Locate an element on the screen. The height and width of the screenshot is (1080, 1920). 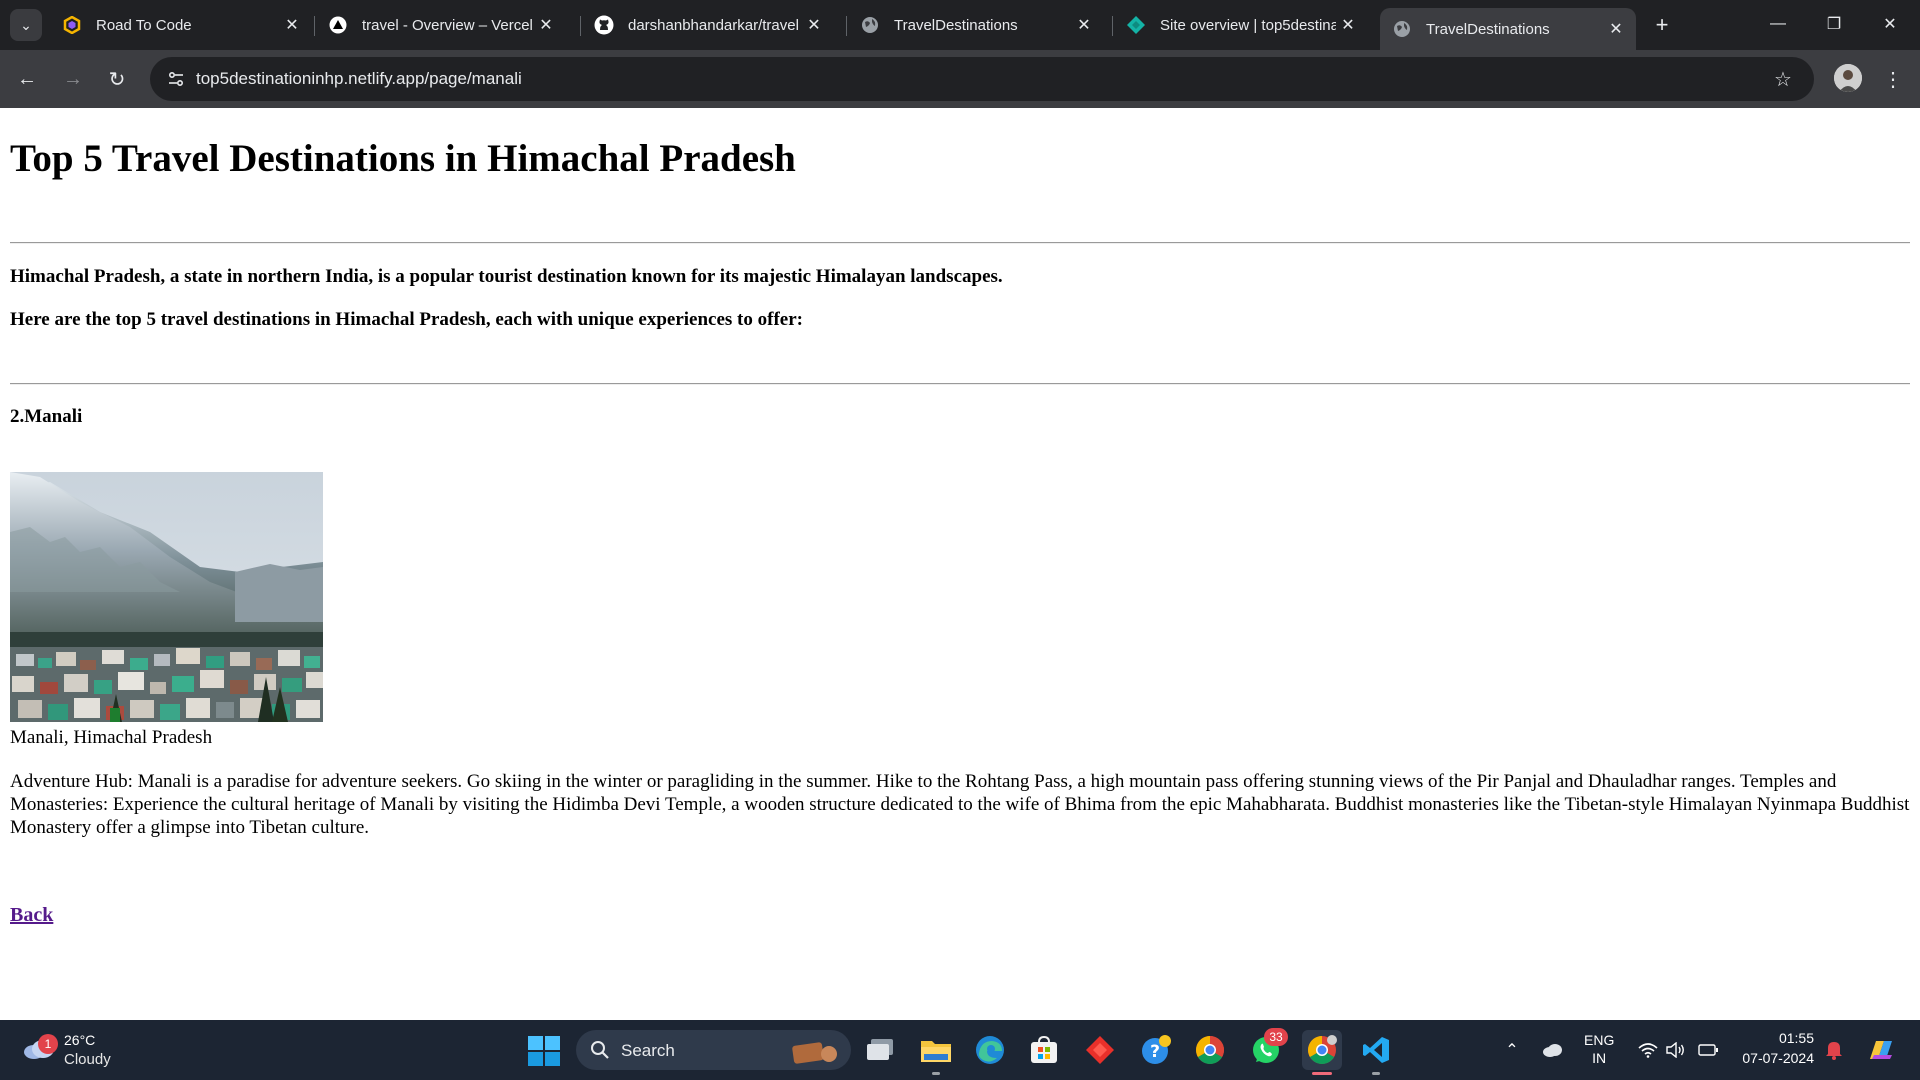
tab-netlify: Site overview | top5destina ✕ is located at coordinates (1241, 25).